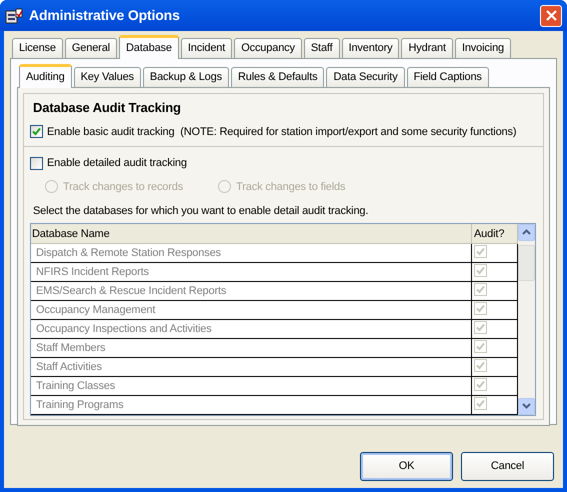 This screenshot has width=567, height=492. I want to click on instruction-text: Select the databases for which you want to enable detail audit tracking., so click(201, 211).